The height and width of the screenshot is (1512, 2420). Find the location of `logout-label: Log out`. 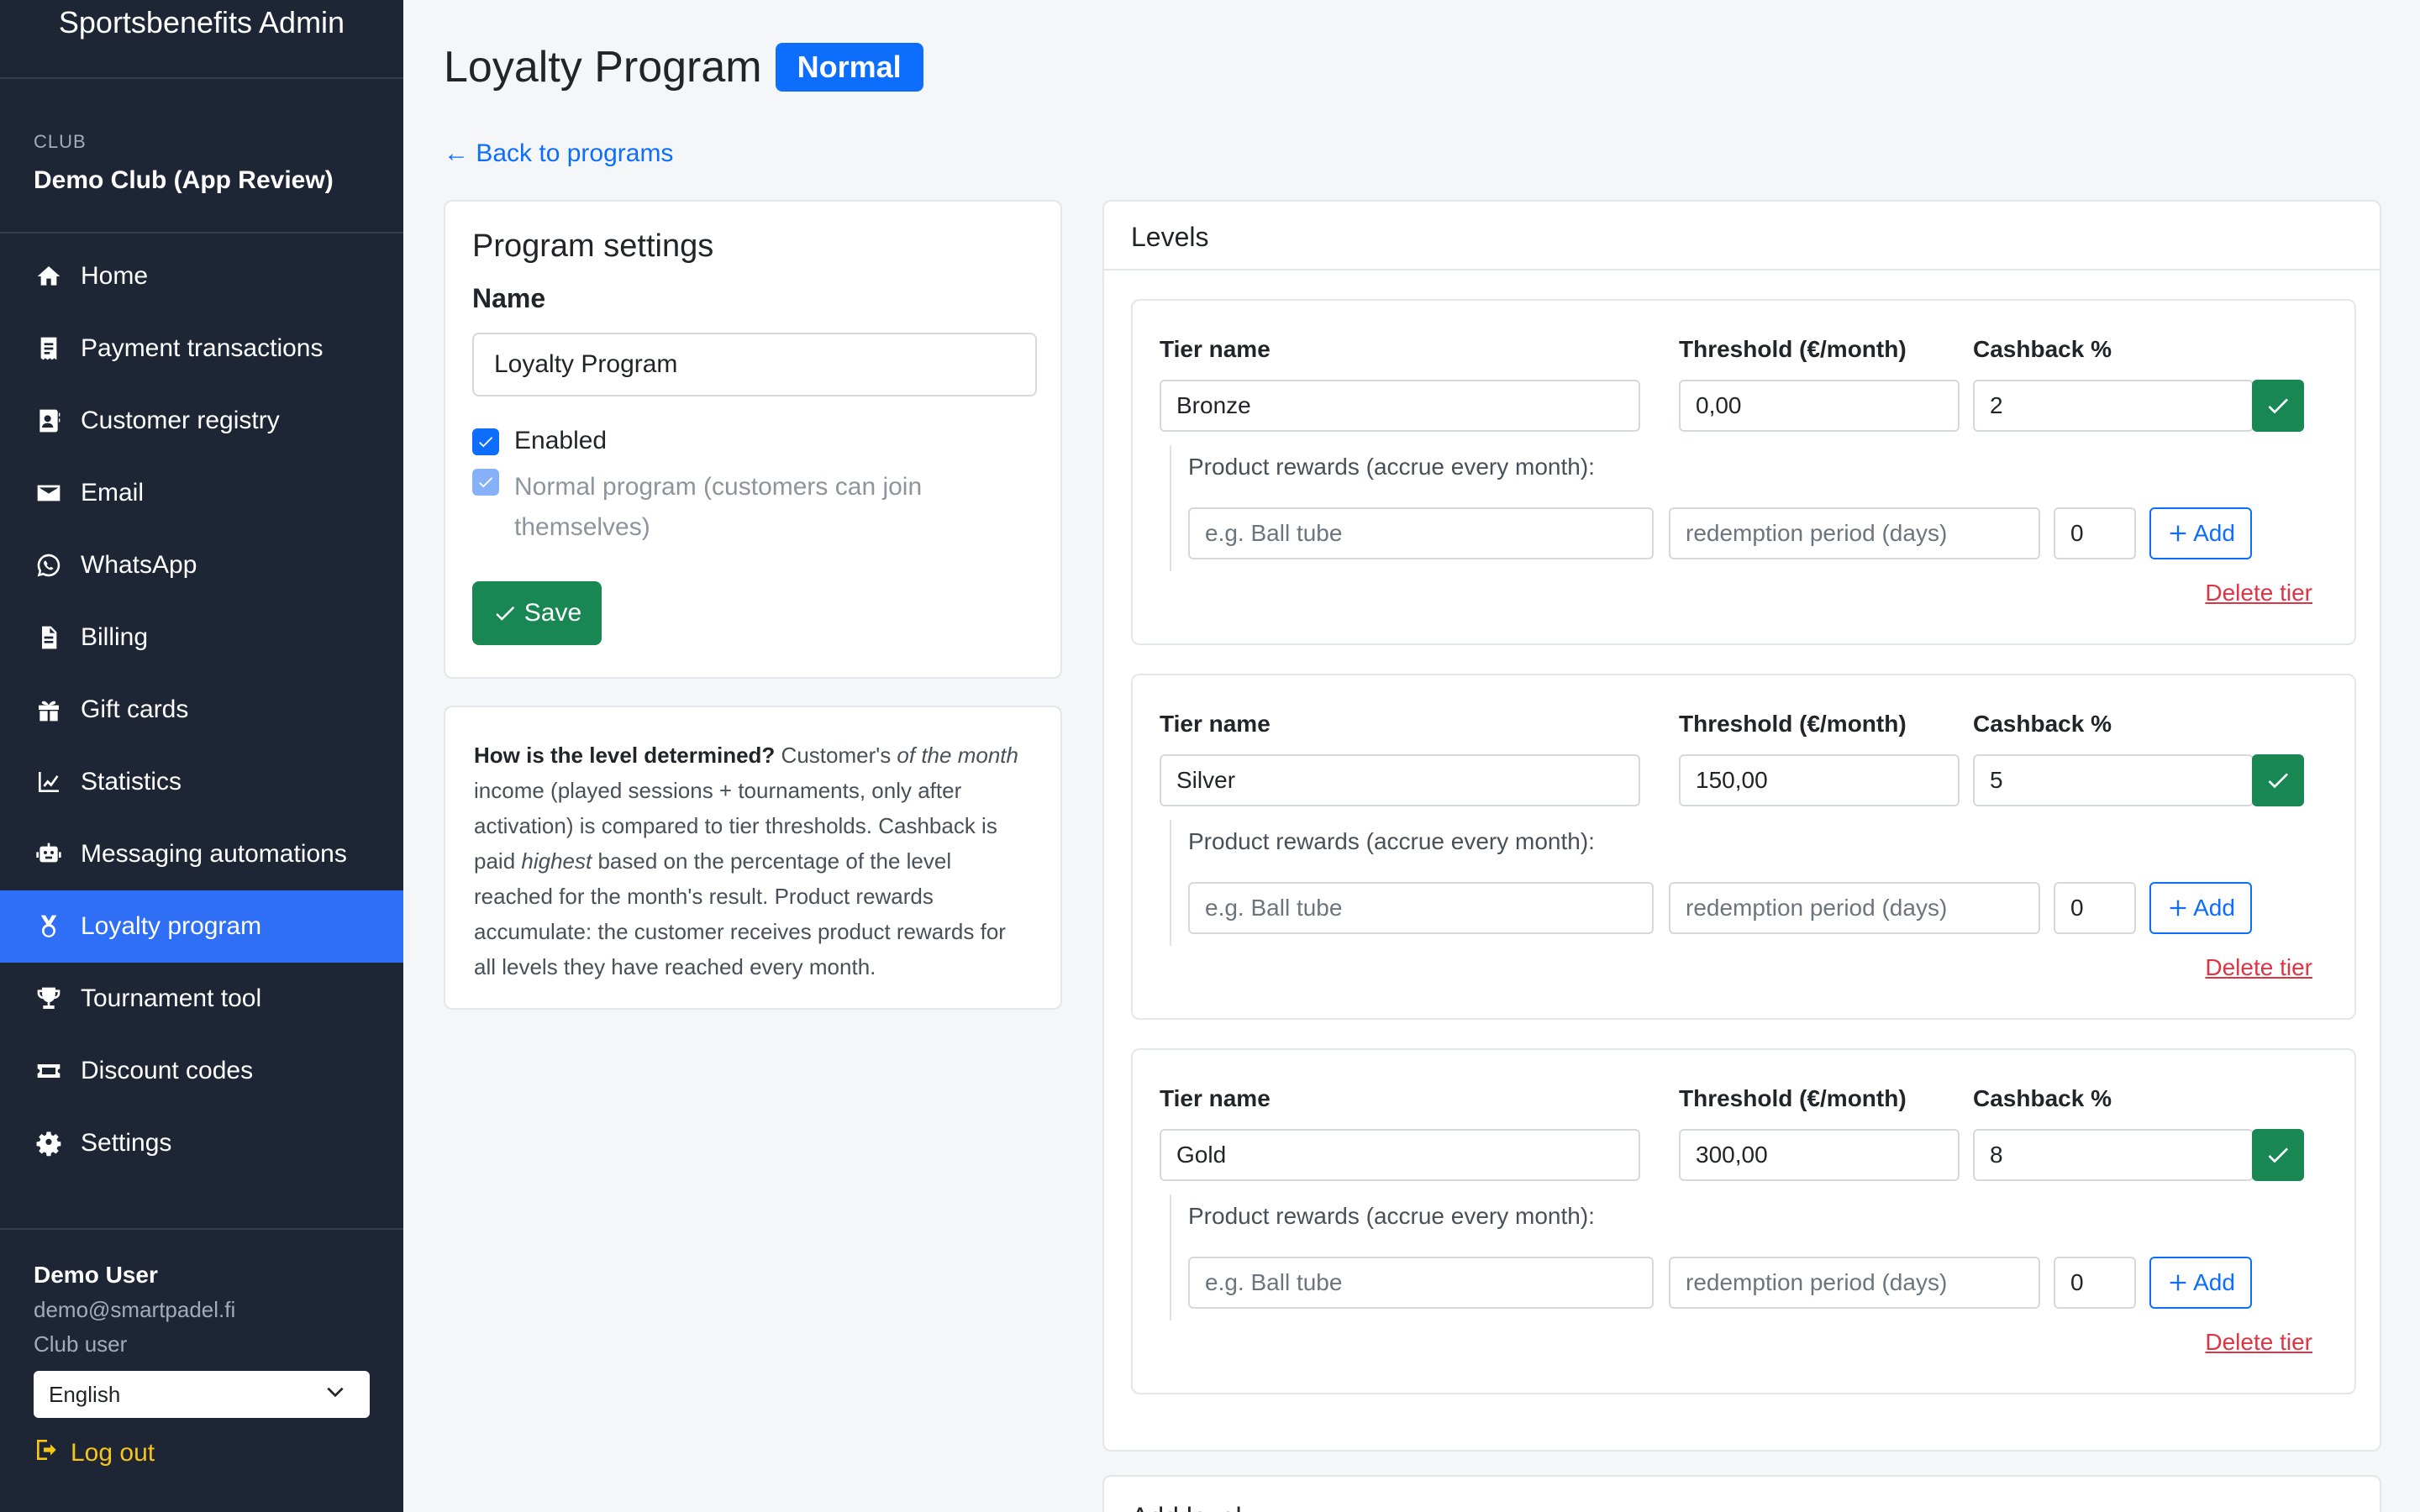

logout-label: Log out is located at coordinates (113, 1453).